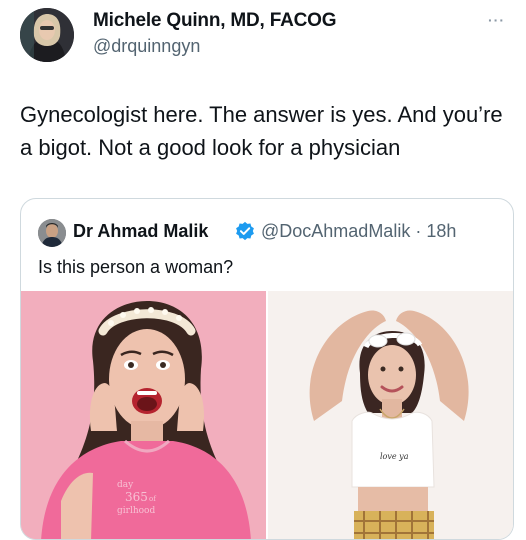 This screenshot has height=540, width=526. I want to click on more-options-icon: ···, so click(496, 20).